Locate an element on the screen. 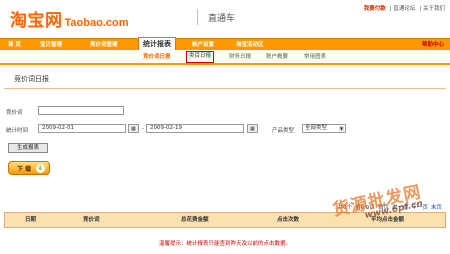  sub-nav: 竞价词日报 类目日报 财务日报 账户概要 常用图表 is located at coordinates (225, 57).